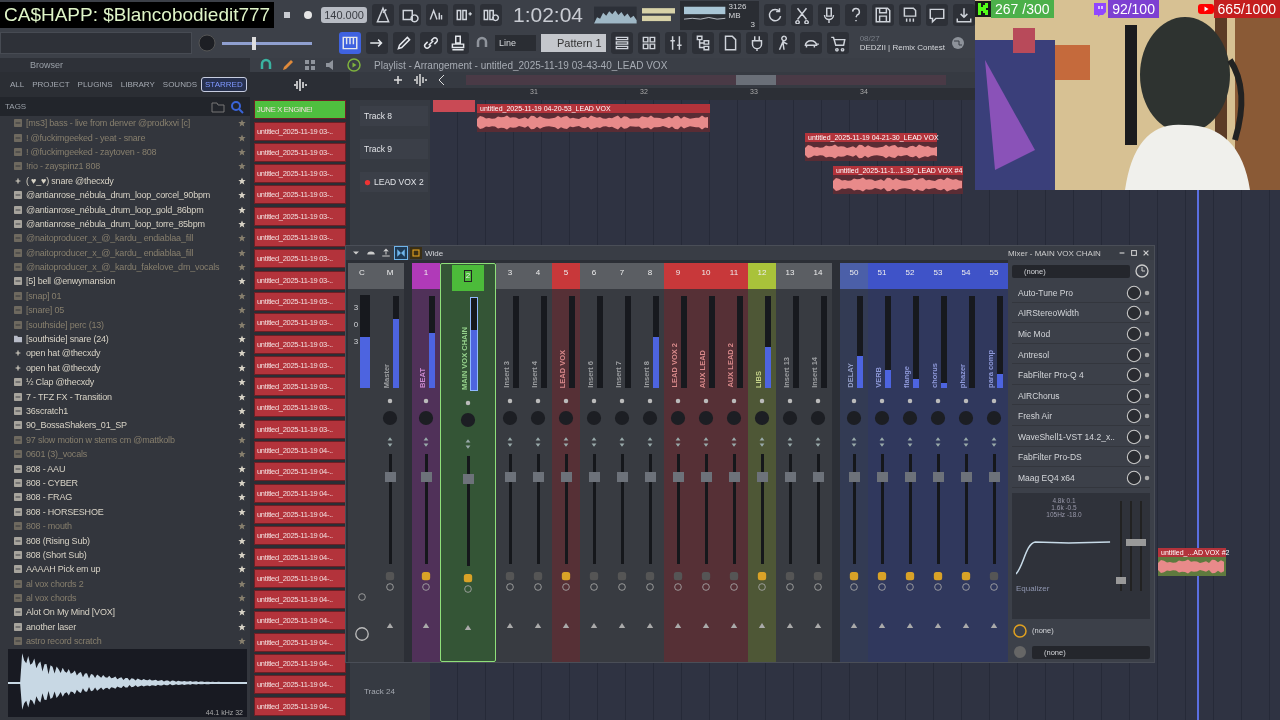 The width and height of the screenshot is (1280, 720). Describe the element at coordinates (237, 106) in the screenshot. I see `search-icon` at that location.